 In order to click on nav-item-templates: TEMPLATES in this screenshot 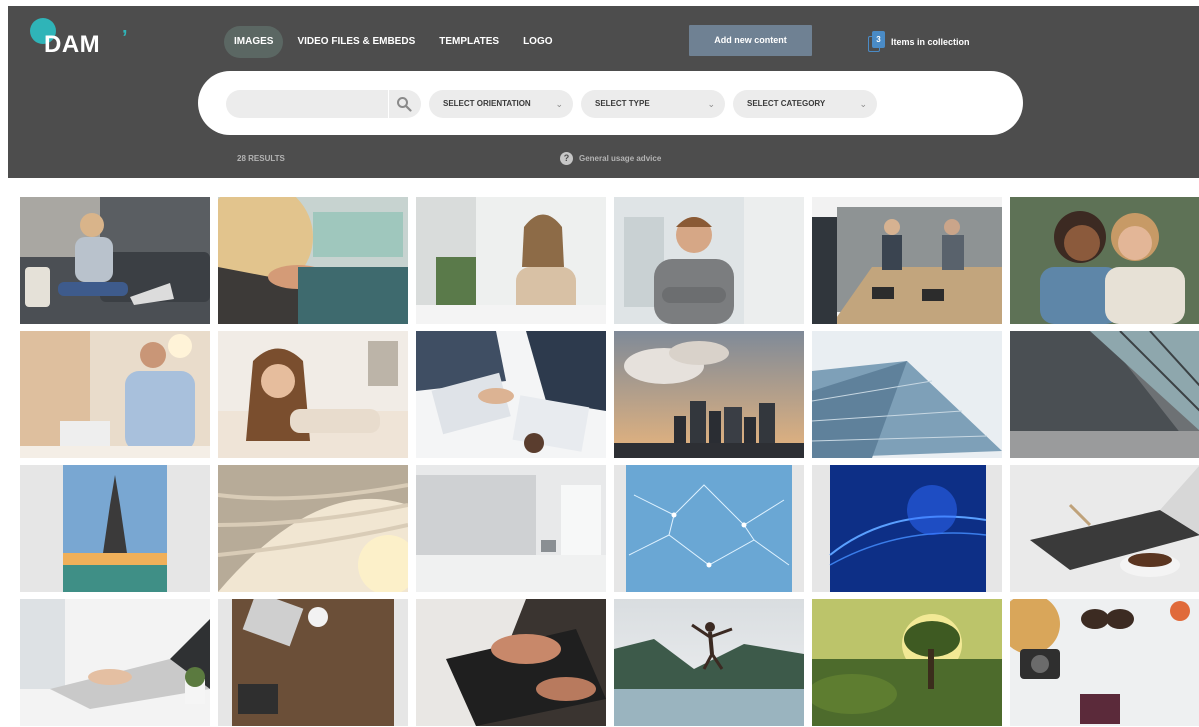, I will do `click(469, 42)`.